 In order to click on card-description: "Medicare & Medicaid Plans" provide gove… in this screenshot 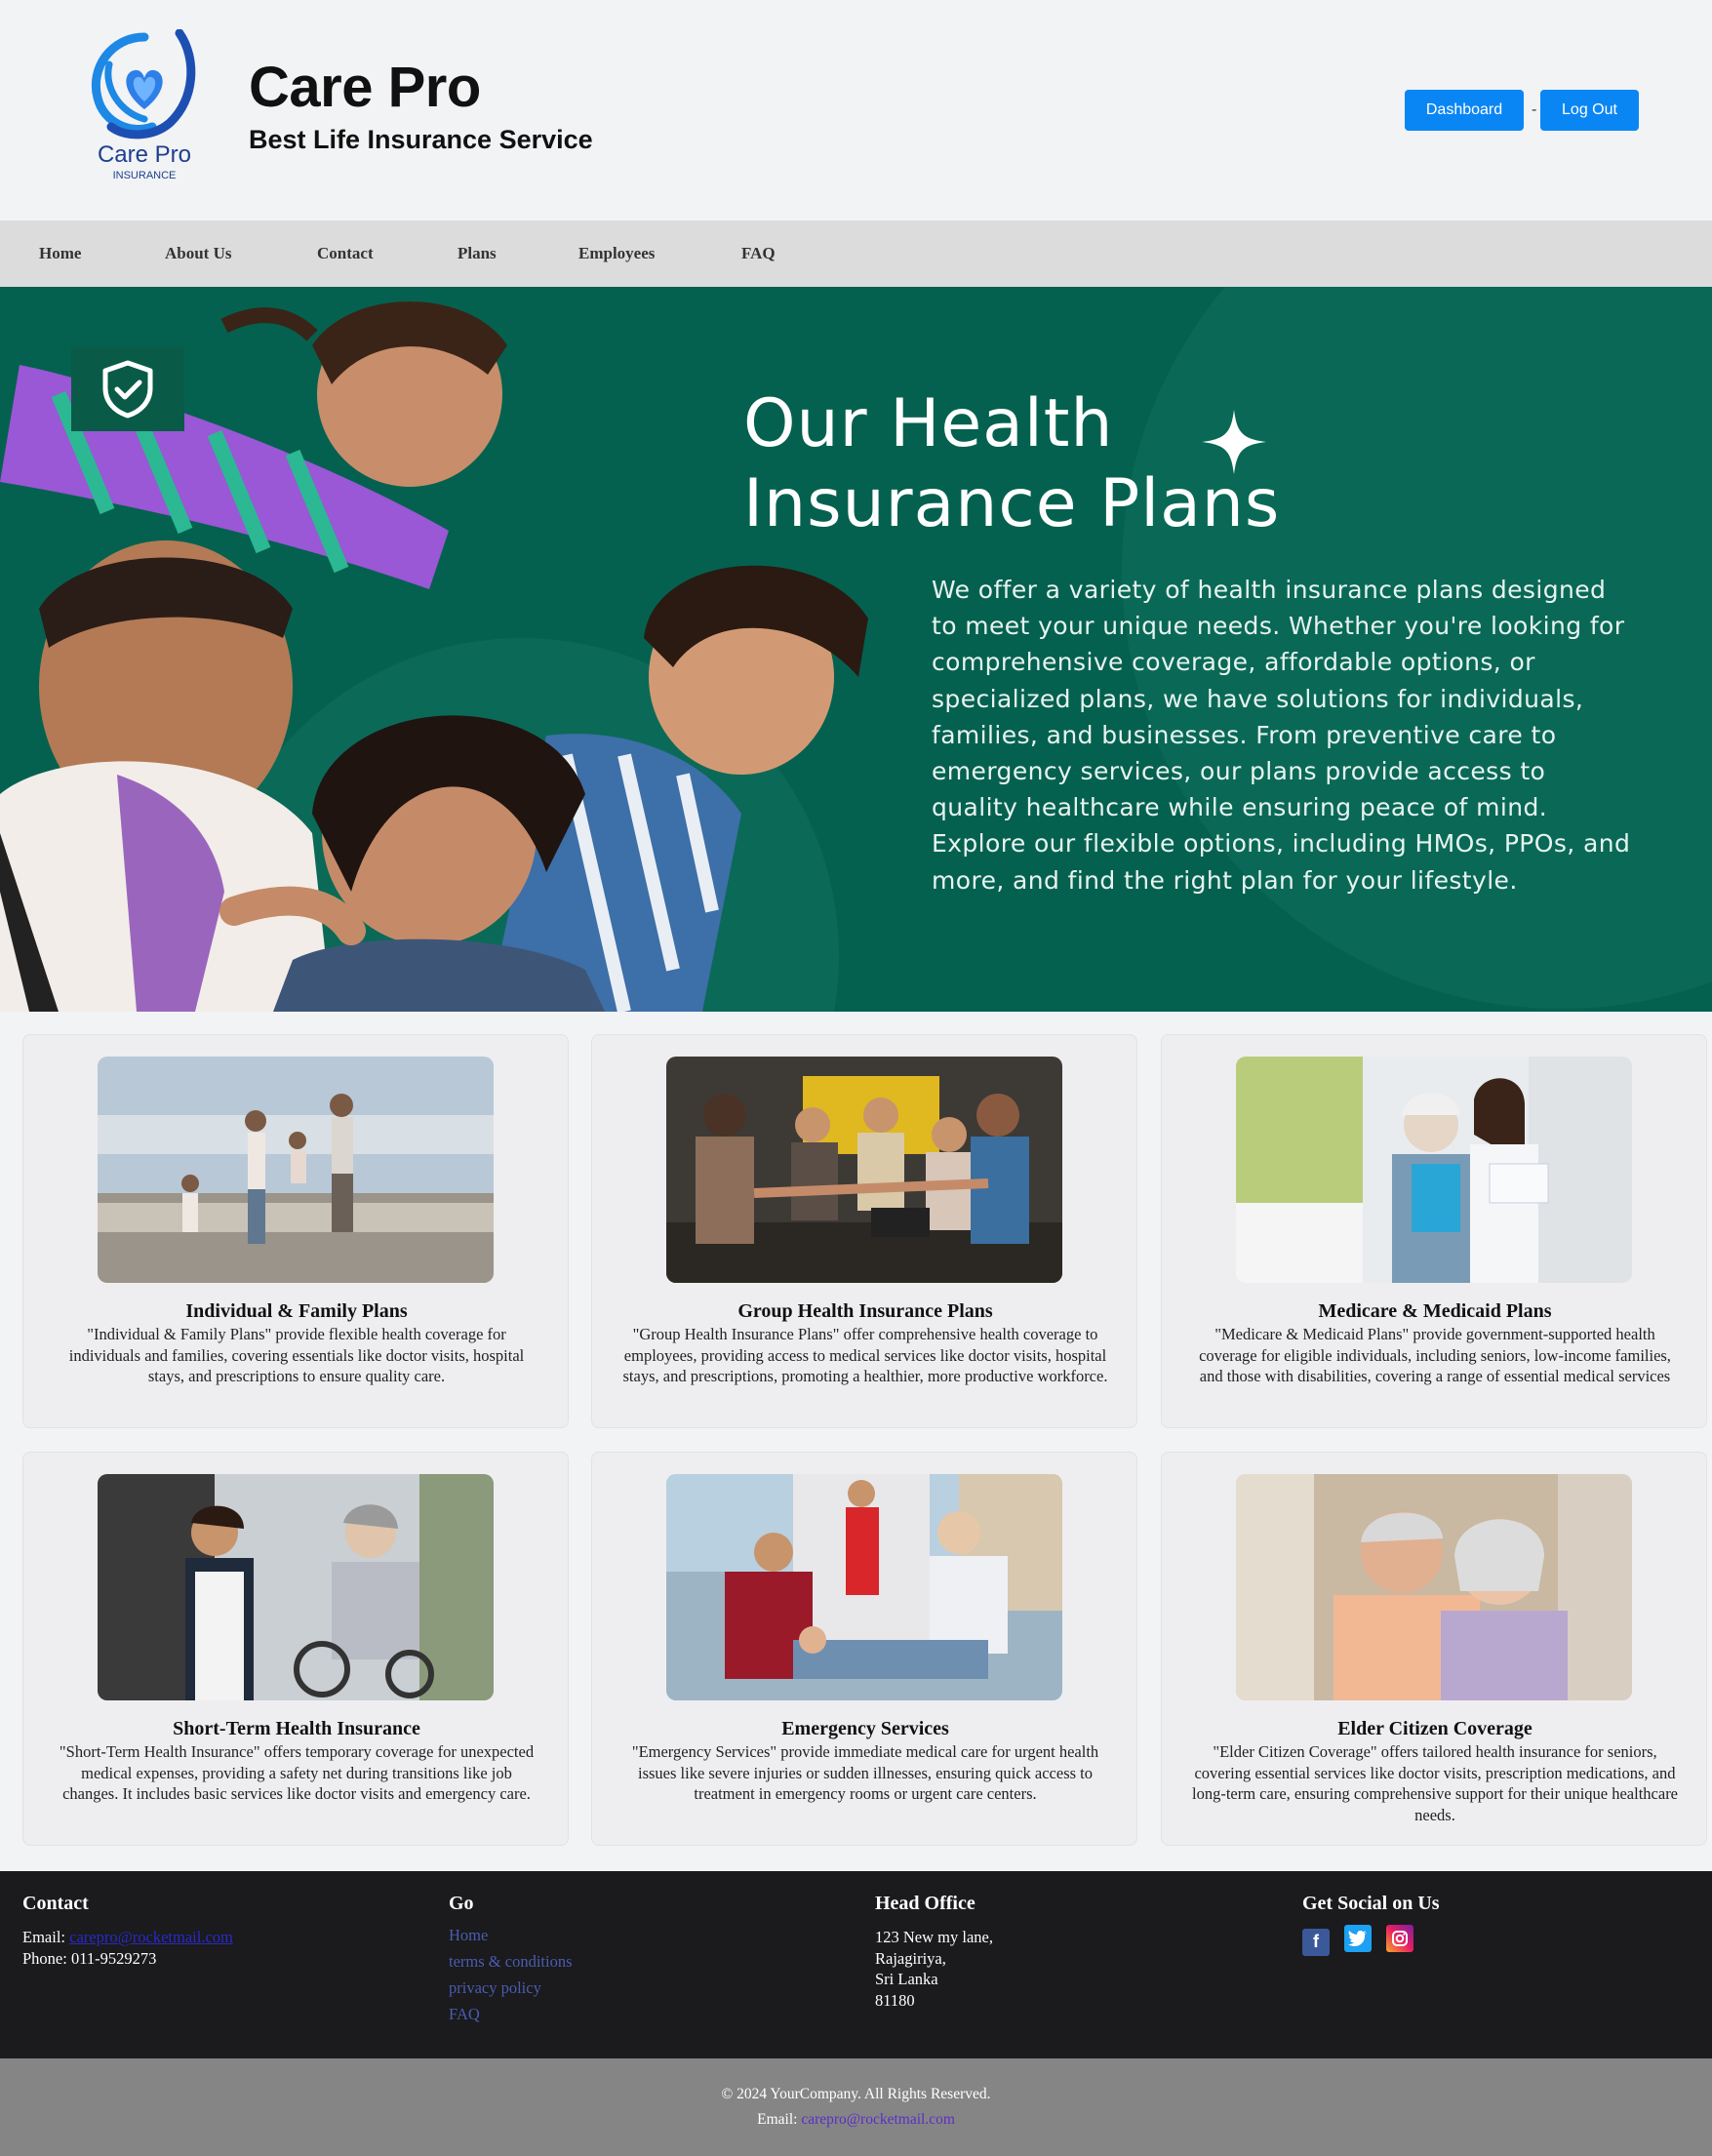, I will do `click(1435, 1355)`.